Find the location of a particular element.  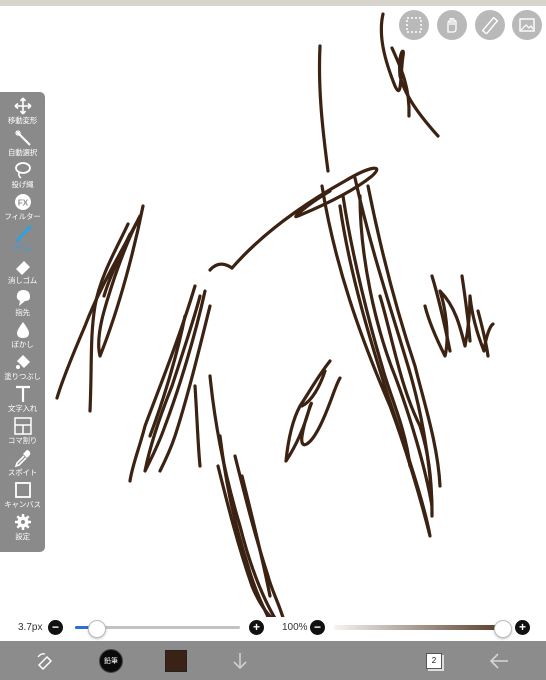

svg-text: FX is located at coordinates (22, 203).